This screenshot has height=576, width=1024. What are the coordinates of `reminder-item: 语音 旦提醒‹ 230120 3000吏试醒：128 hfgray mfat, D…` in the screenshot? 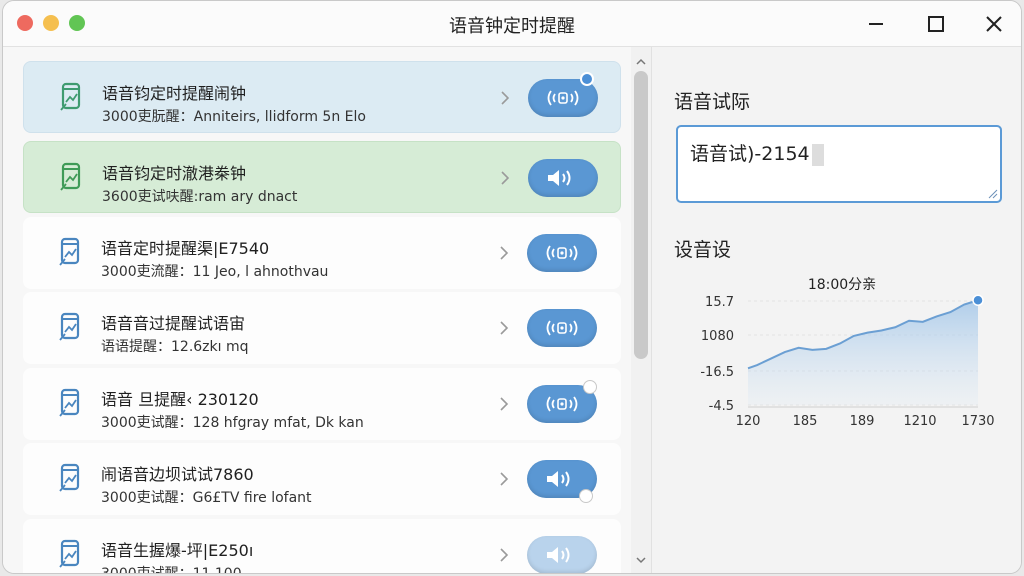 It's located at (322, 404).